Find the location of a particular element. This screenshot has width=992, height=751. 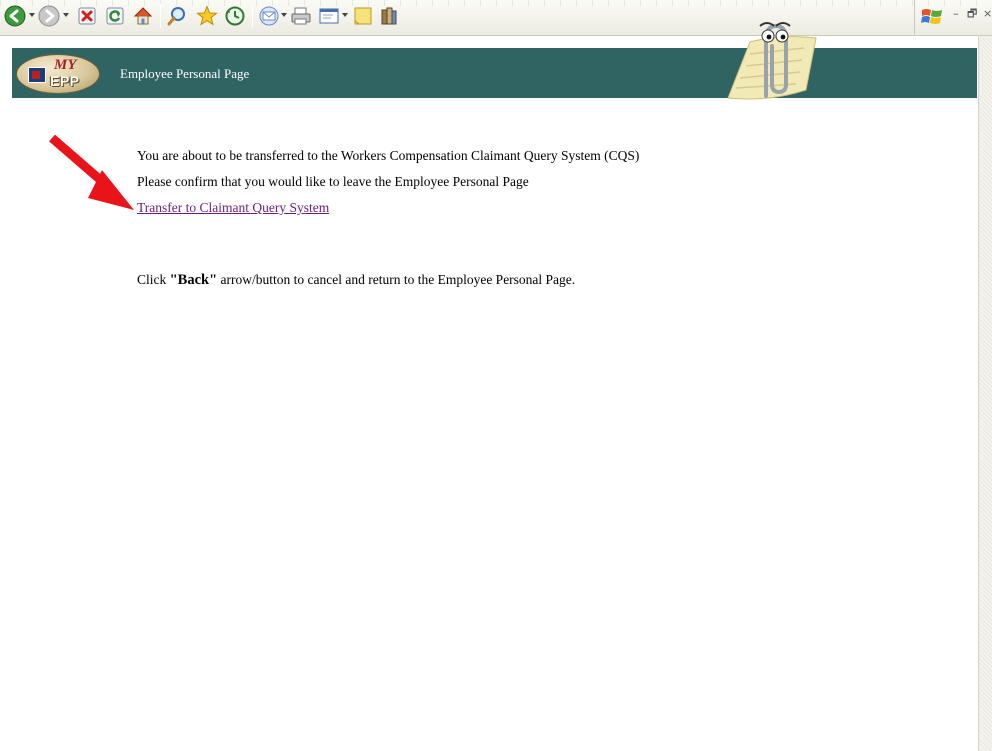

search-icon is located at coordinates (176, 16).